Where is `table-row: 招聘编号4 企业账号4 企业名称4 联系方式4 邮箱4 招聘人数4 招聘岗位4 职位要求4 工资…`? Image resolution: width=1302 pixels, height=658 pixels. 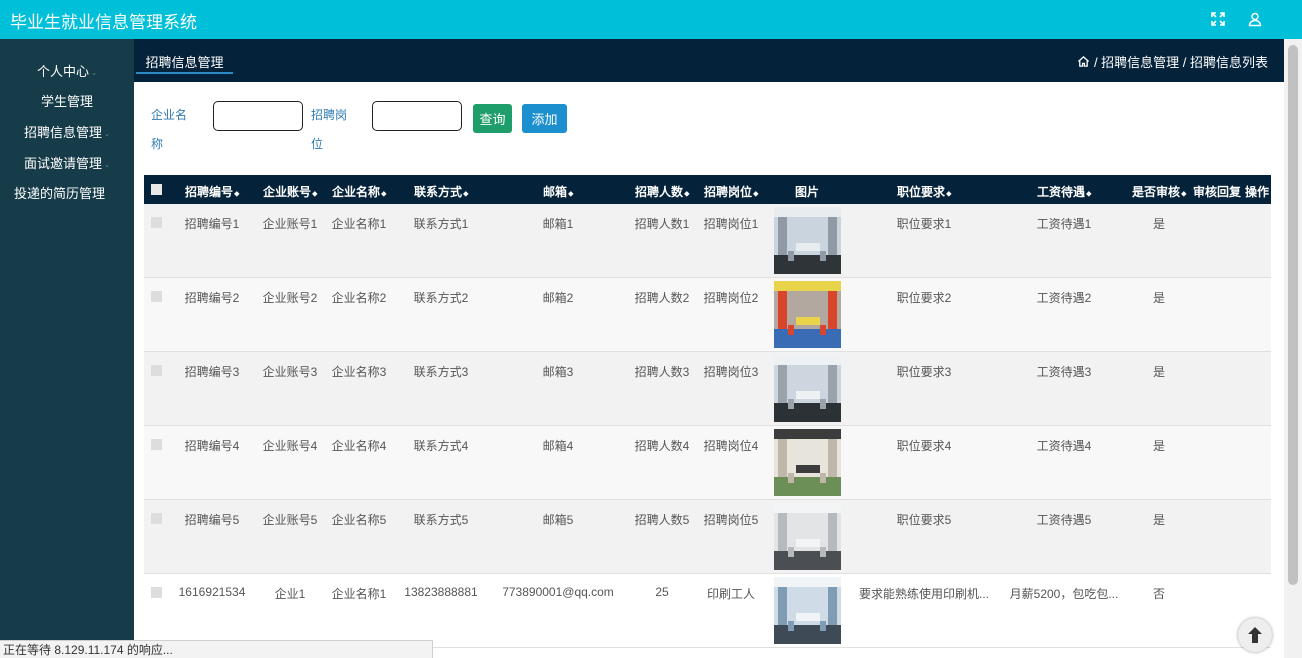
table-row: 招聘编号4 企业账号4 企业名称4 联系方式4 邮箱4 招聘人数4 招聘岗位4 职位要求4 工资… is located at coordinates (707, 463).